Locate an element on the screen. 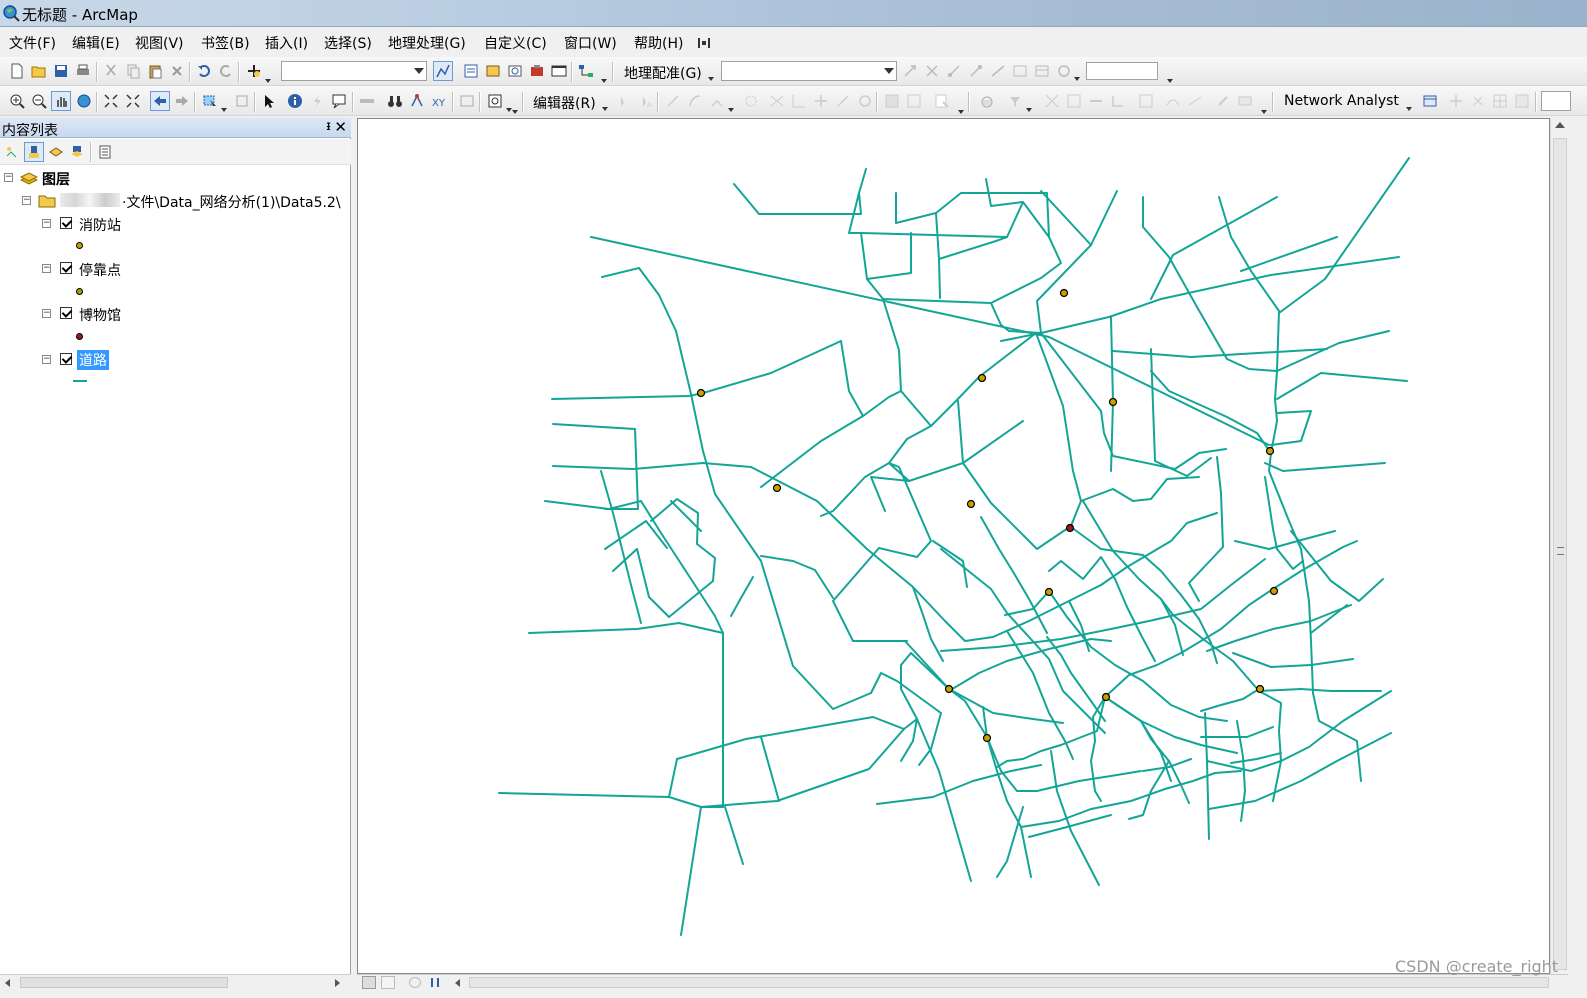 The width and height of the screenshot is (1587, 998). sketch-properties-icon is located at coordinates (865, 101).